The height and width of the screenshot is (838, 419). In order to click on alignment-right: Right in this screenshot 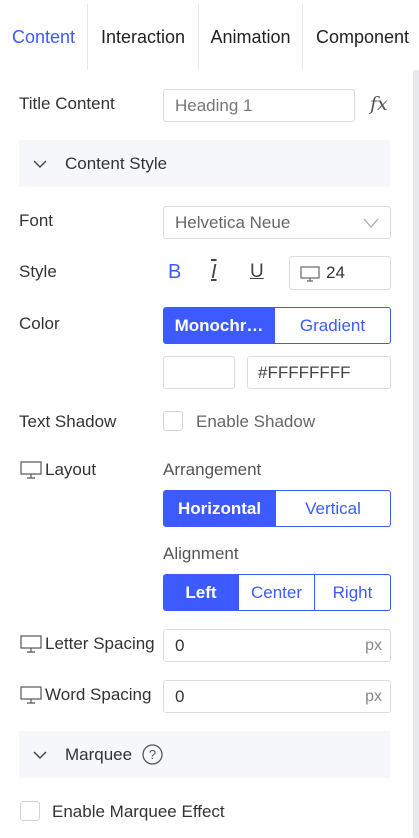, I will do `click(353, 592)`.